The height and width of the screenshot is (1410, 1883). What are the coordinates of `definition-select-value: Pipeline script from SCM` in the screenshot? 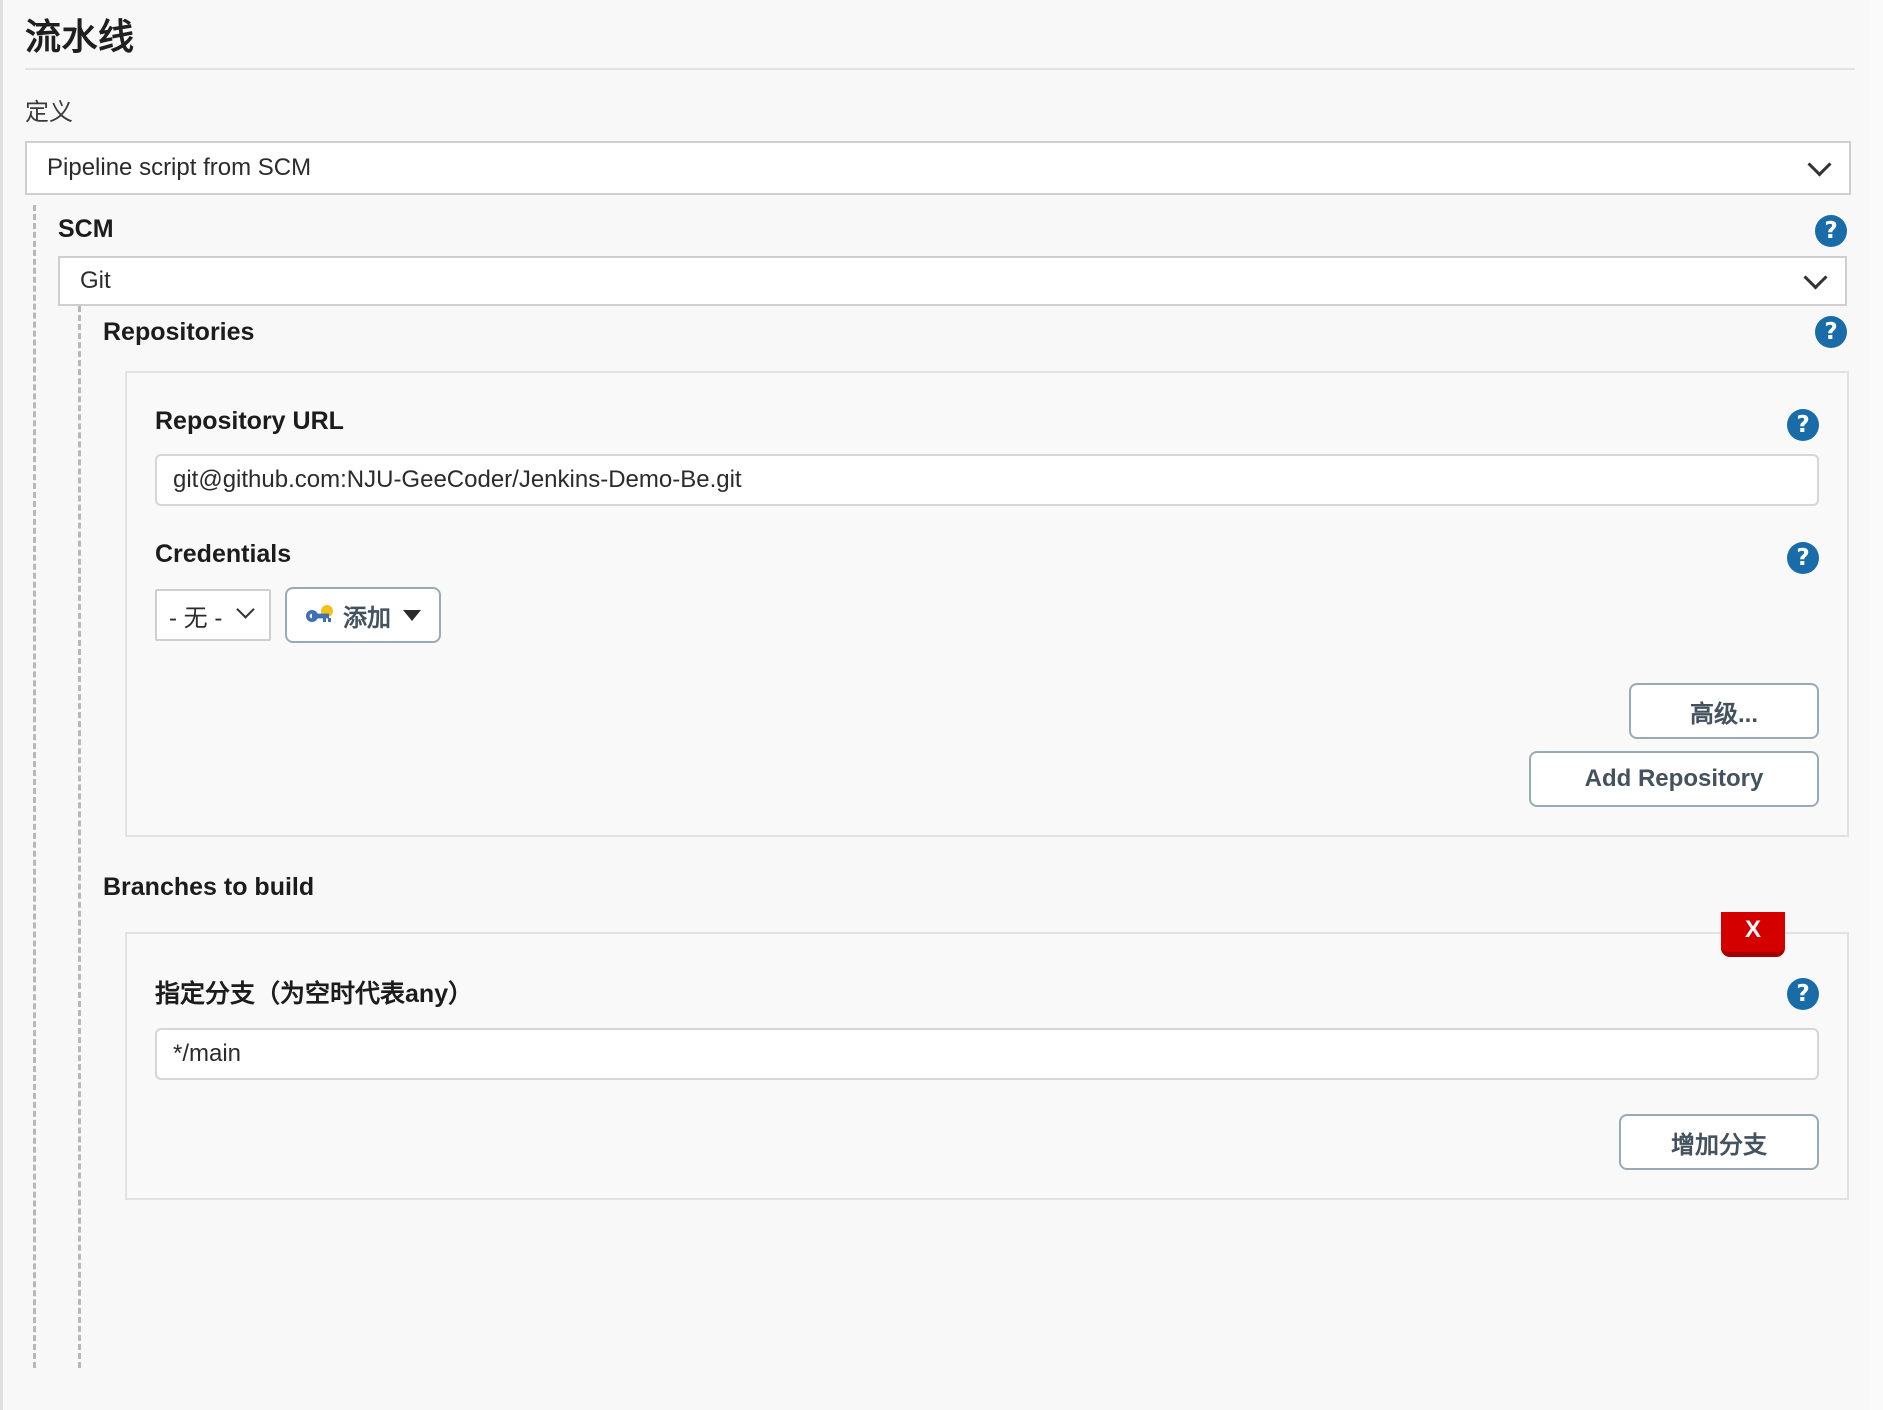 It's located at (179, 167).